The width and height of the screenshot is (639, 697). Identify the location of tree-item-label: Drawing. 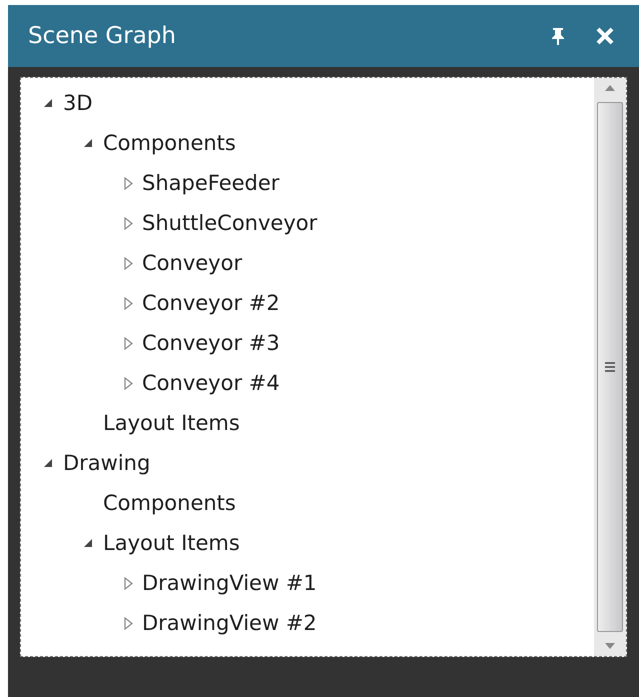
(106, 463).